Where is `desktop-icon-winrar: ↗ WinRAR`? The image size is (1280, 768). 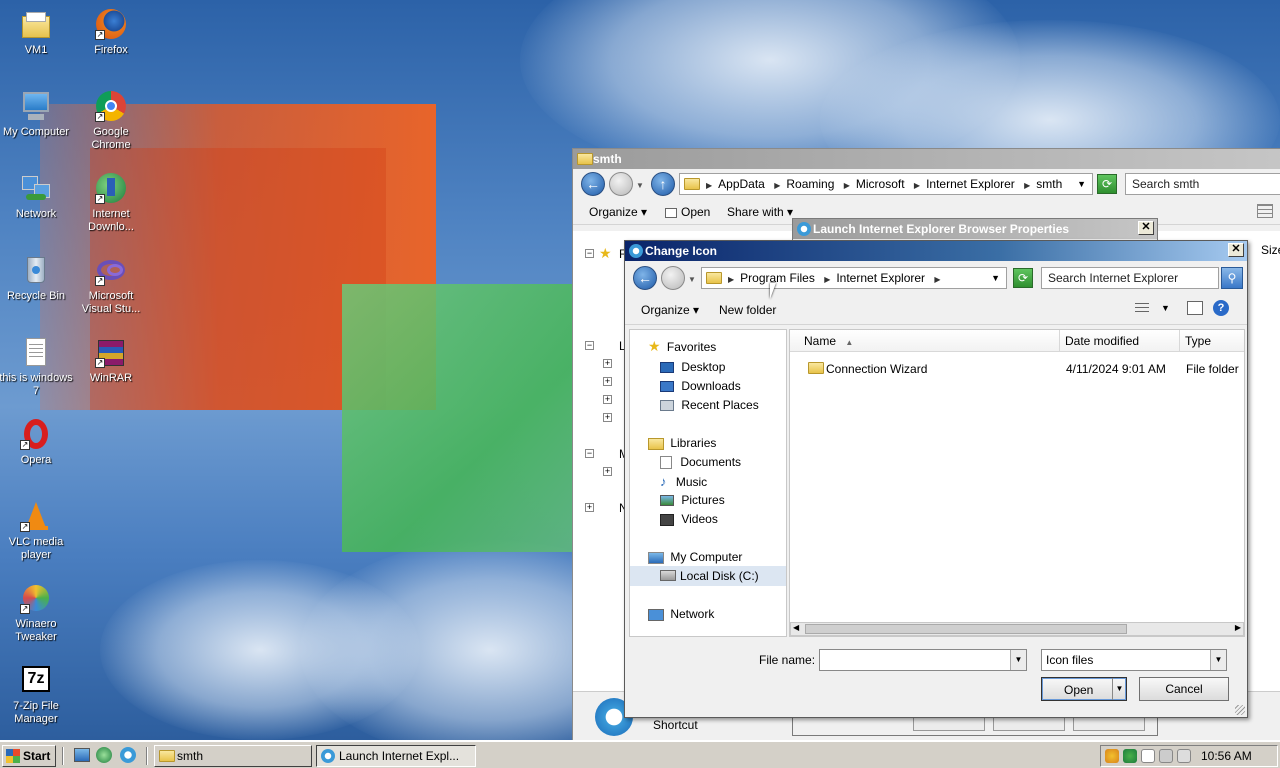
desktop-icon-winrar: ↗ WinRAR is located at coordinates (111, 360).